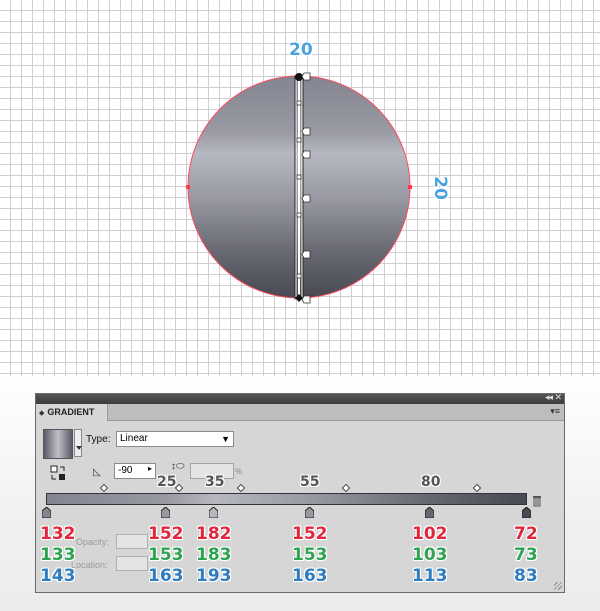 The image size is (600, 611). I want to click on tab-expand-icon: ◆, so click(41, 413).